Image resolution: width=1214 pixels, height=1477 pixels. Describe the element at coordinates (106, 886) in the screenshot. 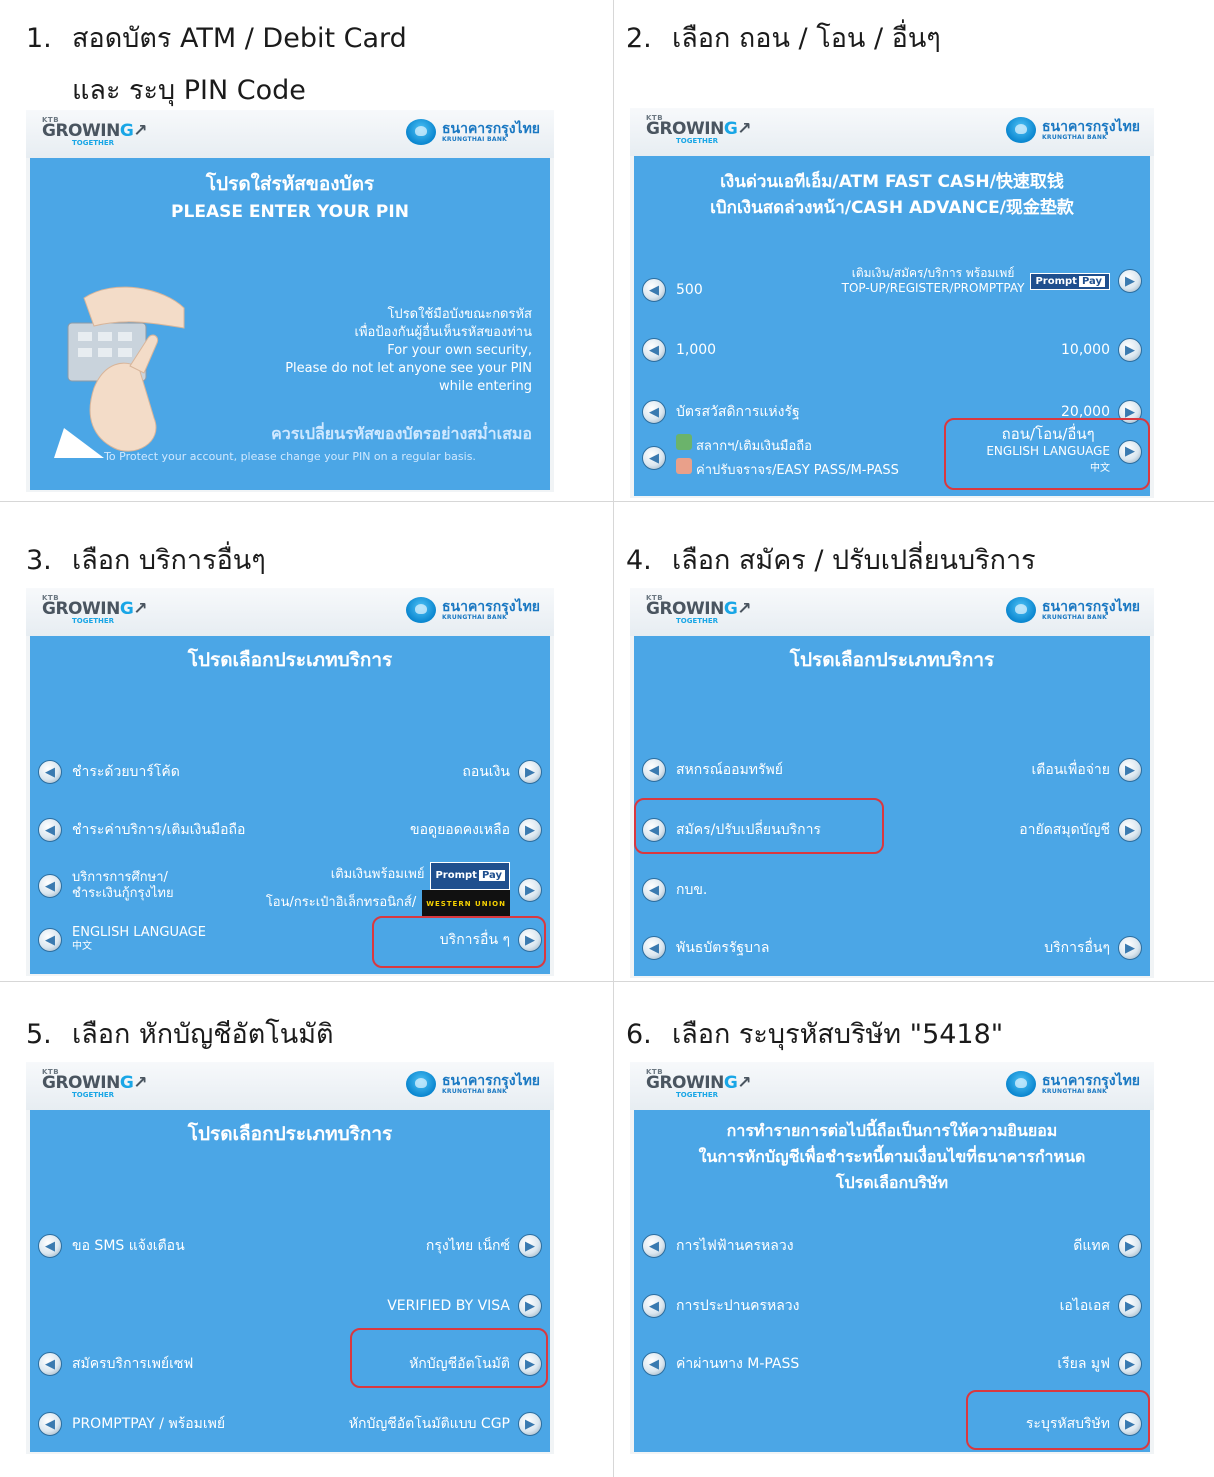

I see `option-education: ◀ บริการการศึกษา/ชำระเงินกู้กรุงไทย` at that location.